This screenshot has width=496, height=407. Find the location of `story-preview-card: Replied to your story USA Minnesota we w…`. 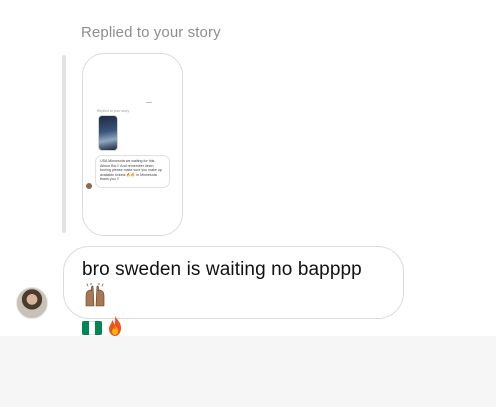

story-preview-card: Replied to your story USA Minnesota we w… is located at coordinates (132, 144).